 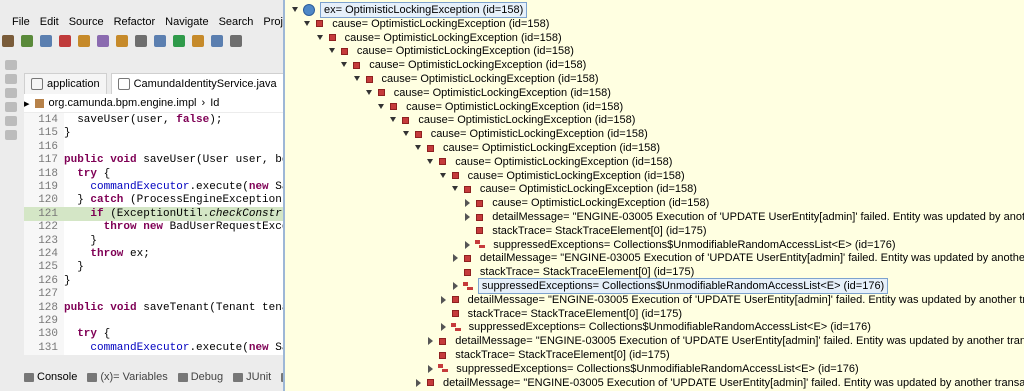 What do you see at coordinates (153, 213) in the screenshot?
I see `code-line: 121 if (ExceptionUtil.checkConstr` at bounding box center [153, 213].